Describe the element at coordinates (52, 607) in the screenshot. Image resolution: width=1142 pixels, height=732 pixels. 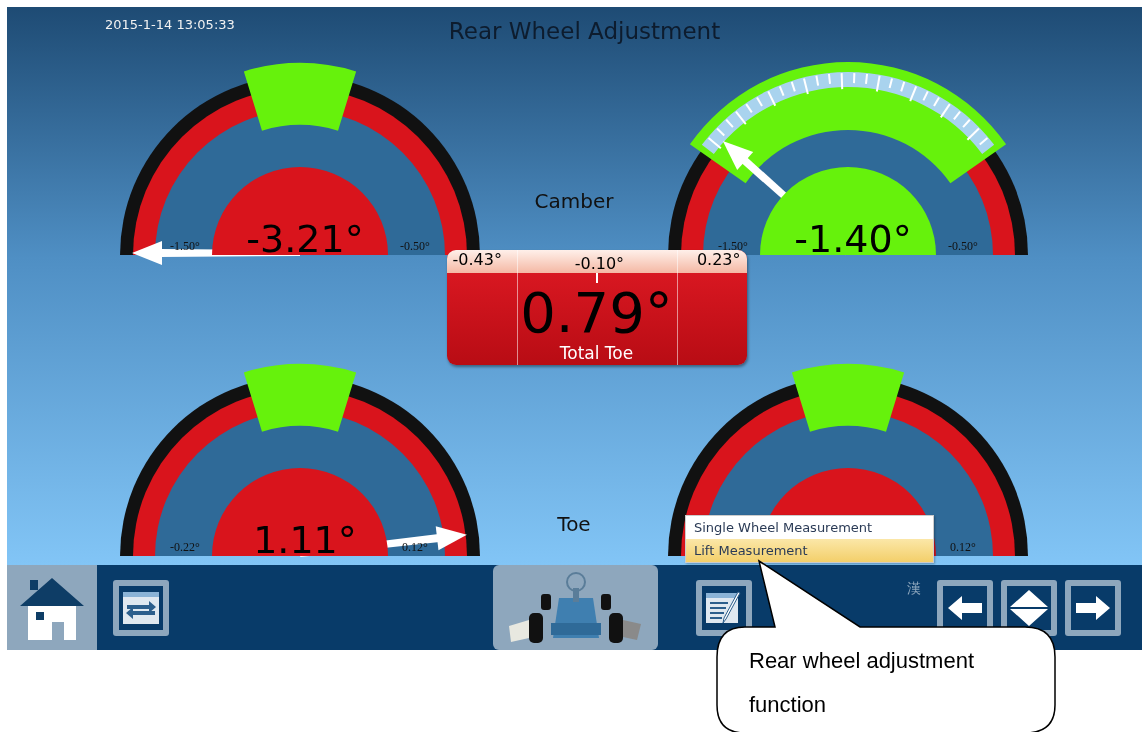
I see `home-button` at that location.